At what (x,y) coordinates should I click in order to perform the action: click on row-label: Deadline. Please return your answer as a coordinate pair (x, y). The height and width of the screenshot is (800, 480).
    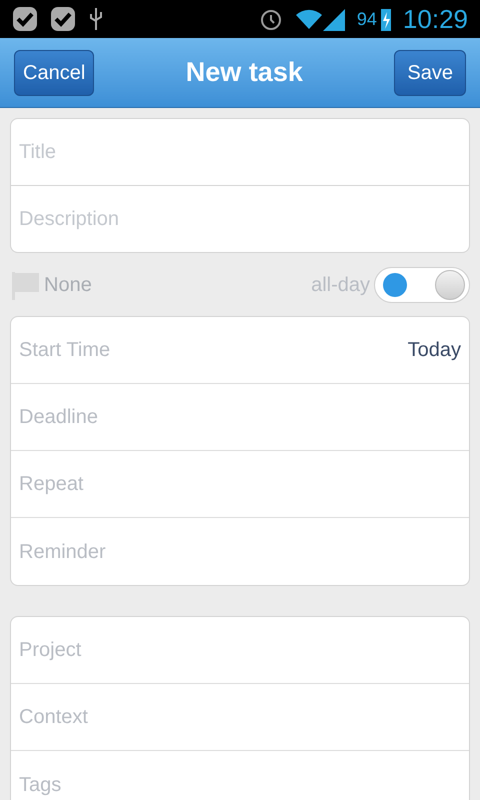
    Looking at the image, I should click on (58, 417).